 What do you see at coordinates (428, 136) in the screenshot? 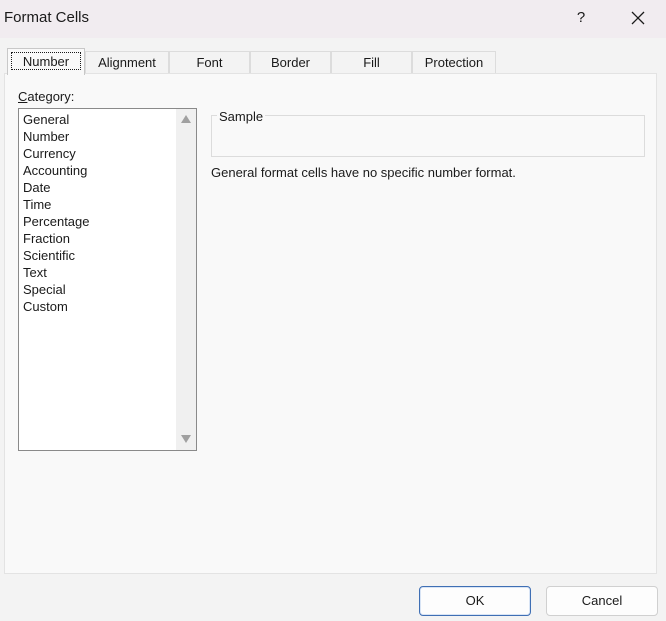
I see `sample-box` at bounding box center [428, 136].